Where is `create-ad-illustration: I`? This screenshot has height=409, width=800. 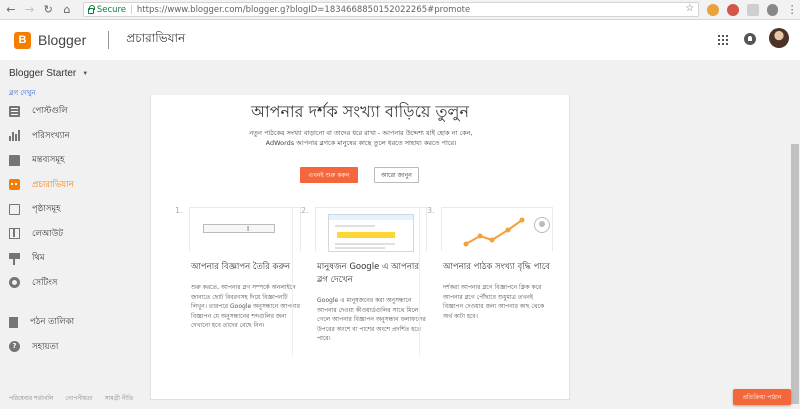
create-ad-illustration: I is located at coordinates (245, 229).